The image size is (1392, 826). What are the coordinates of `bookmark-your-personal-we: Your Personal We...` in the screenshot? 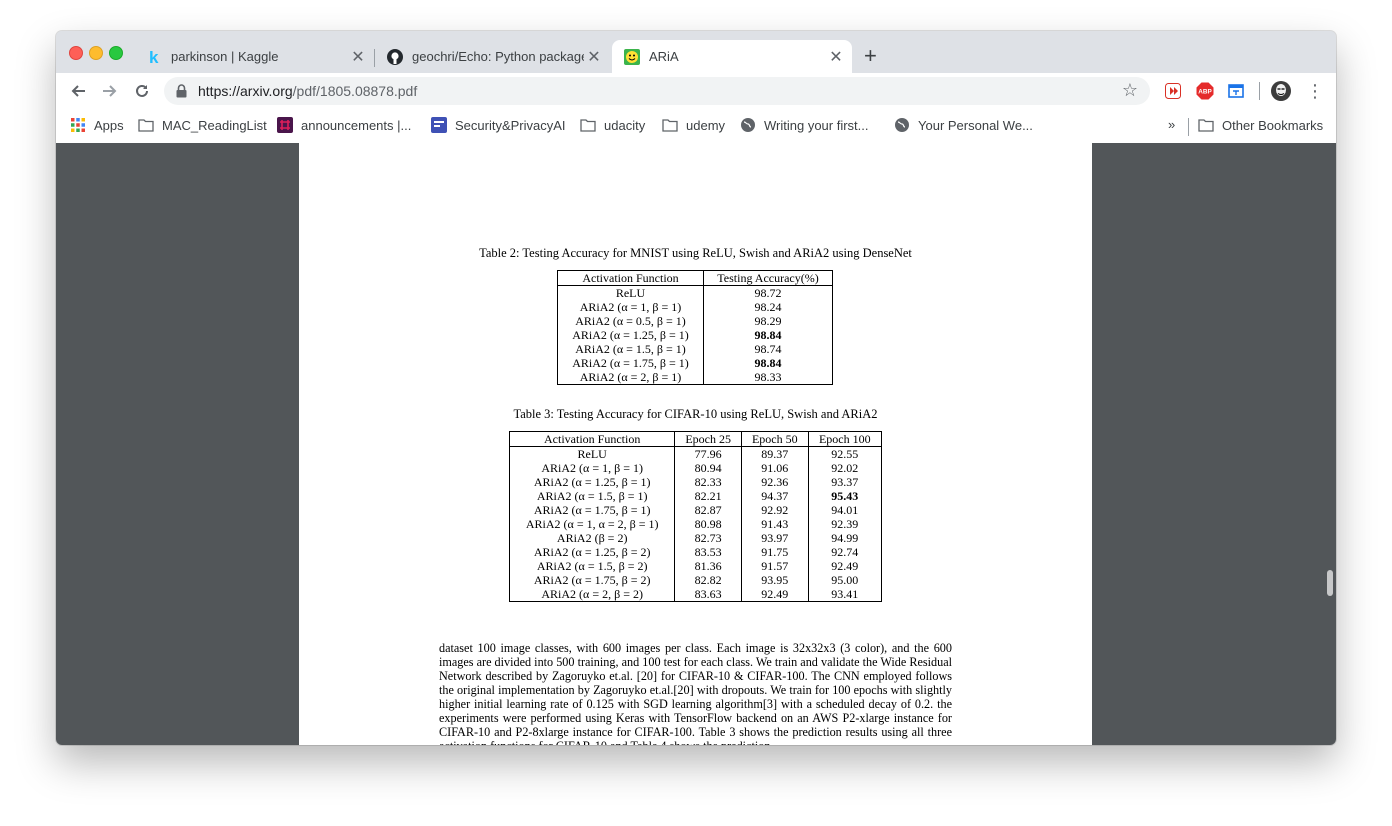 It's located at (963, 125).